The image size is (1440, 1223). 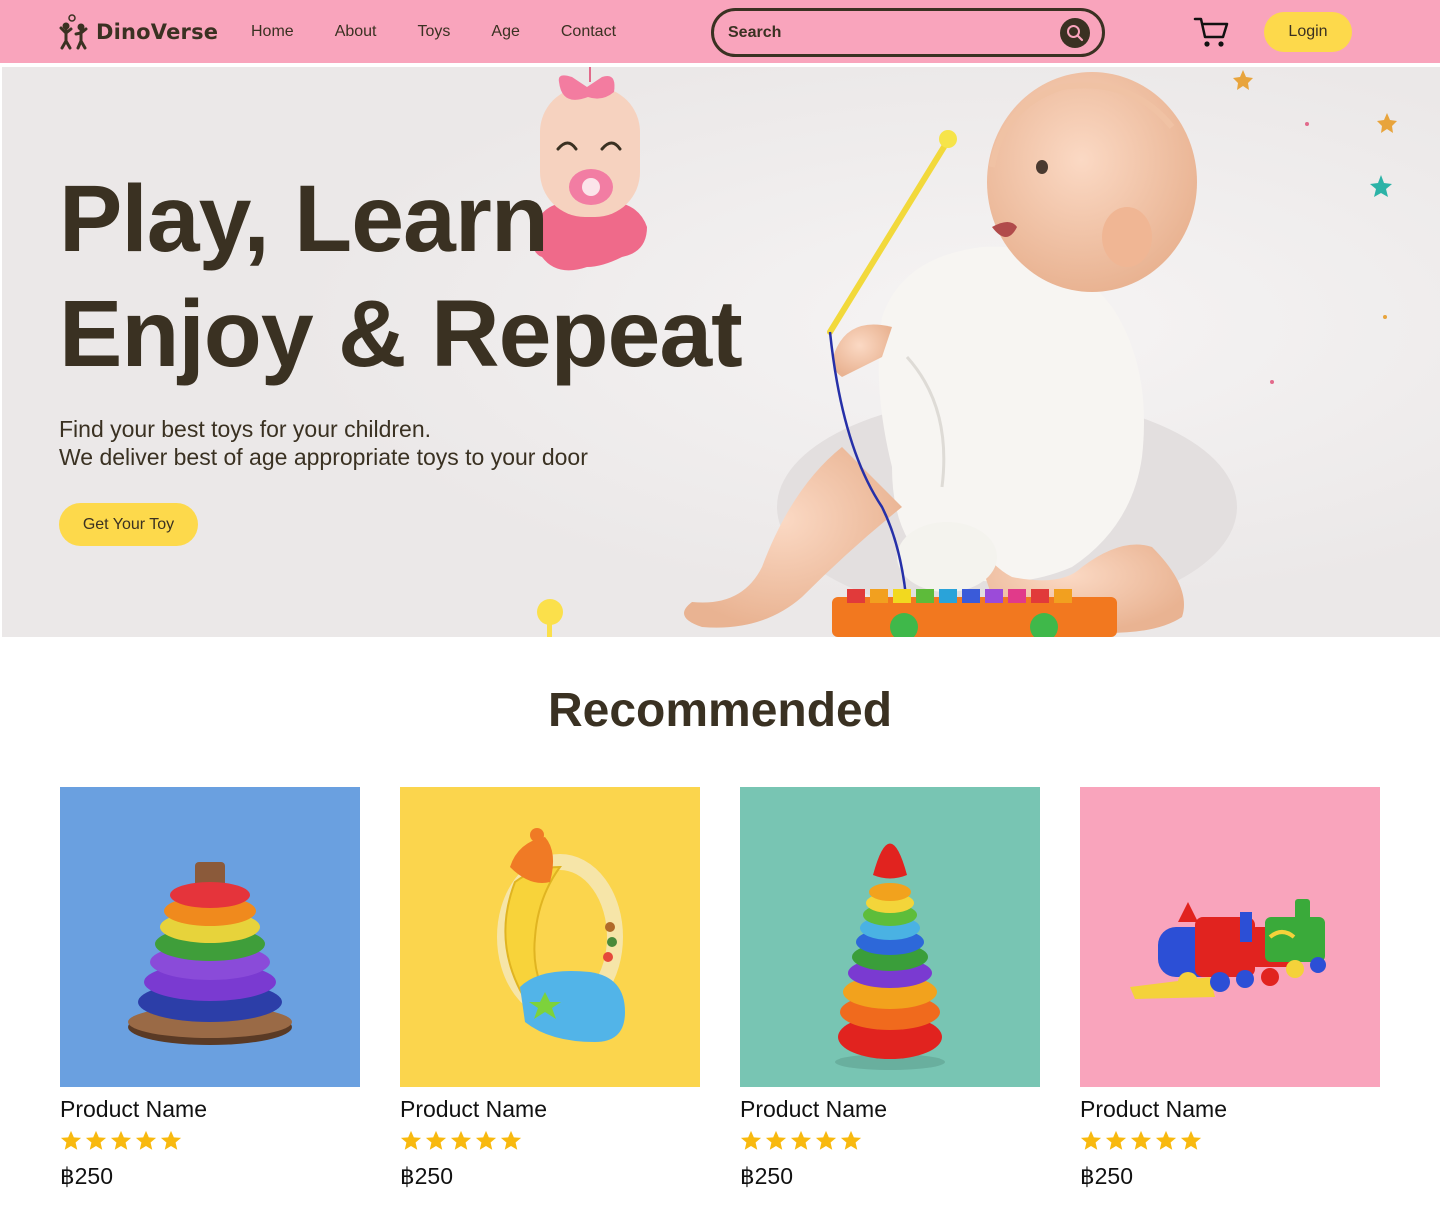 What do you see at coordinates (454, 32) in the screenshot?
I see `nav-links: Home About Toys Age Contact` at bounding box center [454, 32].